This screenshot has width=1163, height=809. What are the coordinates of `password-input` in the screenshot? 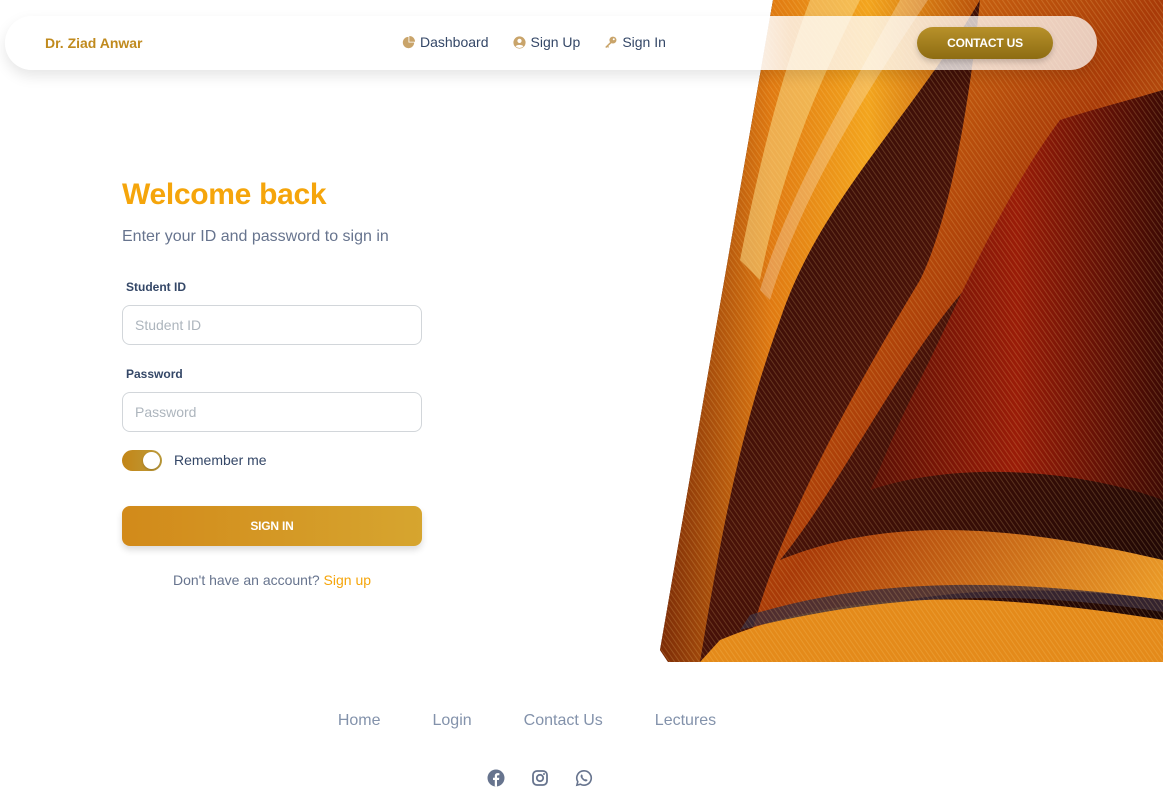 It's located at (272, 412).